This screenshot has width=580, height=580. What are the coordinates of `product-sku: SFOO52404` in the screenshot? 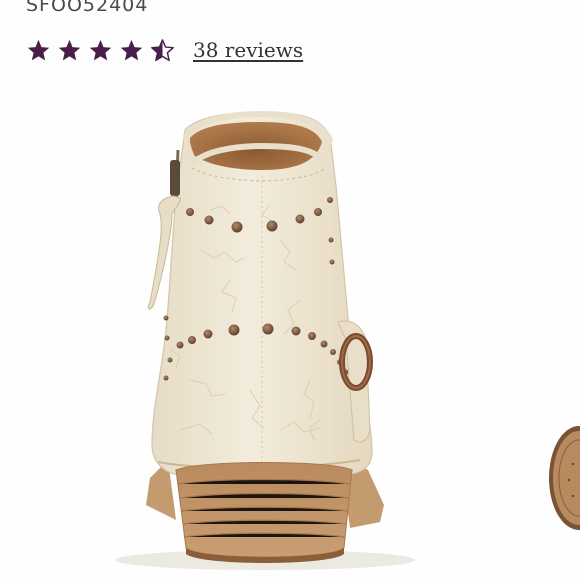 It's located at (87, 8).